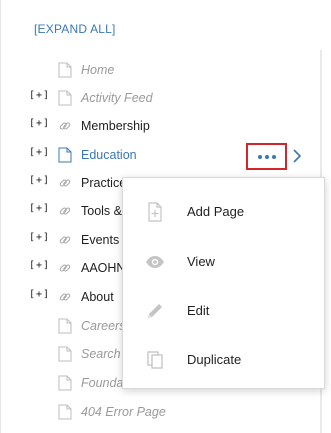 This screenshot has width=331, height=433. Describe the element at coordinates (161, 70) in the screenshot. I see `tree-item-home: Home` at that location.